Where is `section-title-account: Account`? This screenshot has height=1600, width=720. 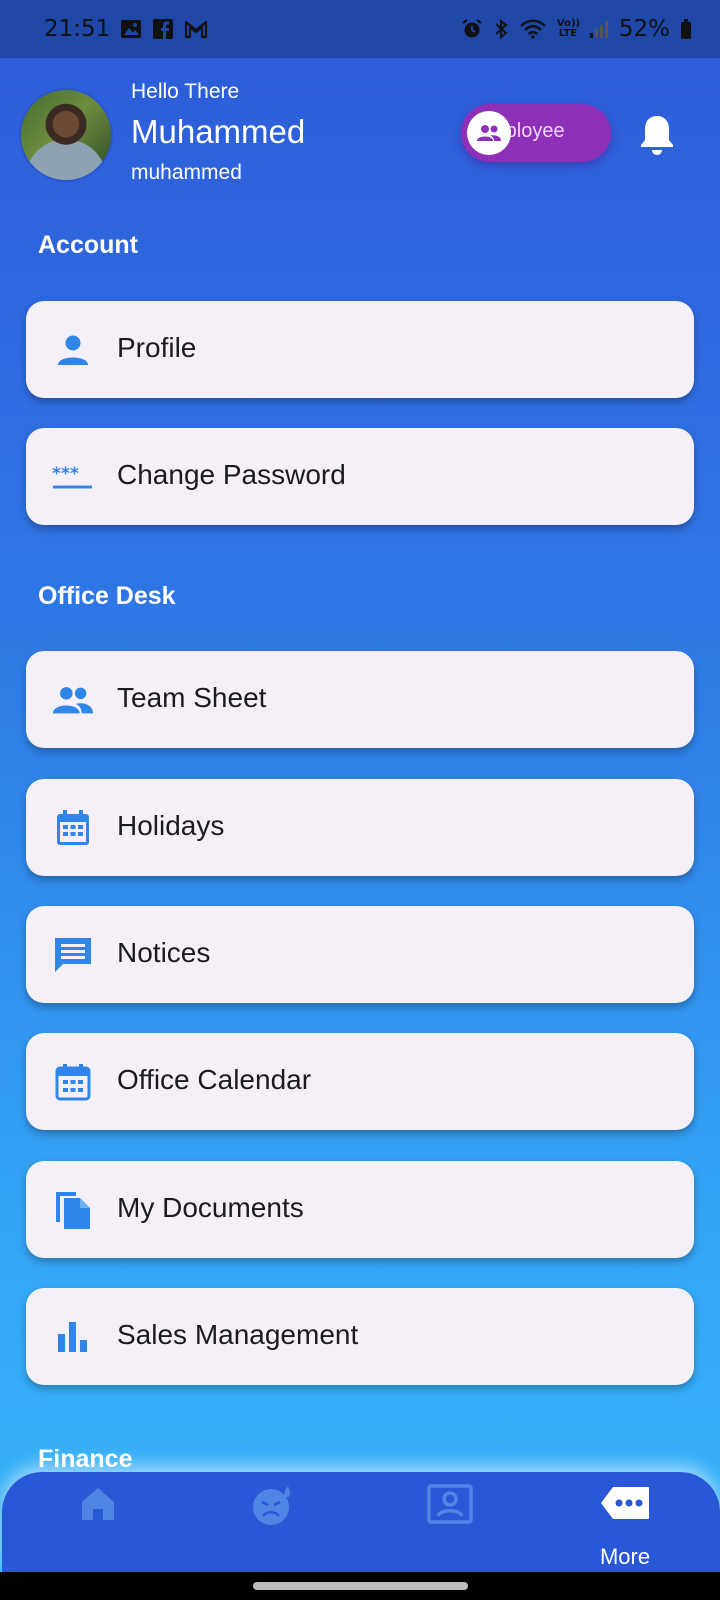 section-title-account: Account is located at coordinates (88, 245).